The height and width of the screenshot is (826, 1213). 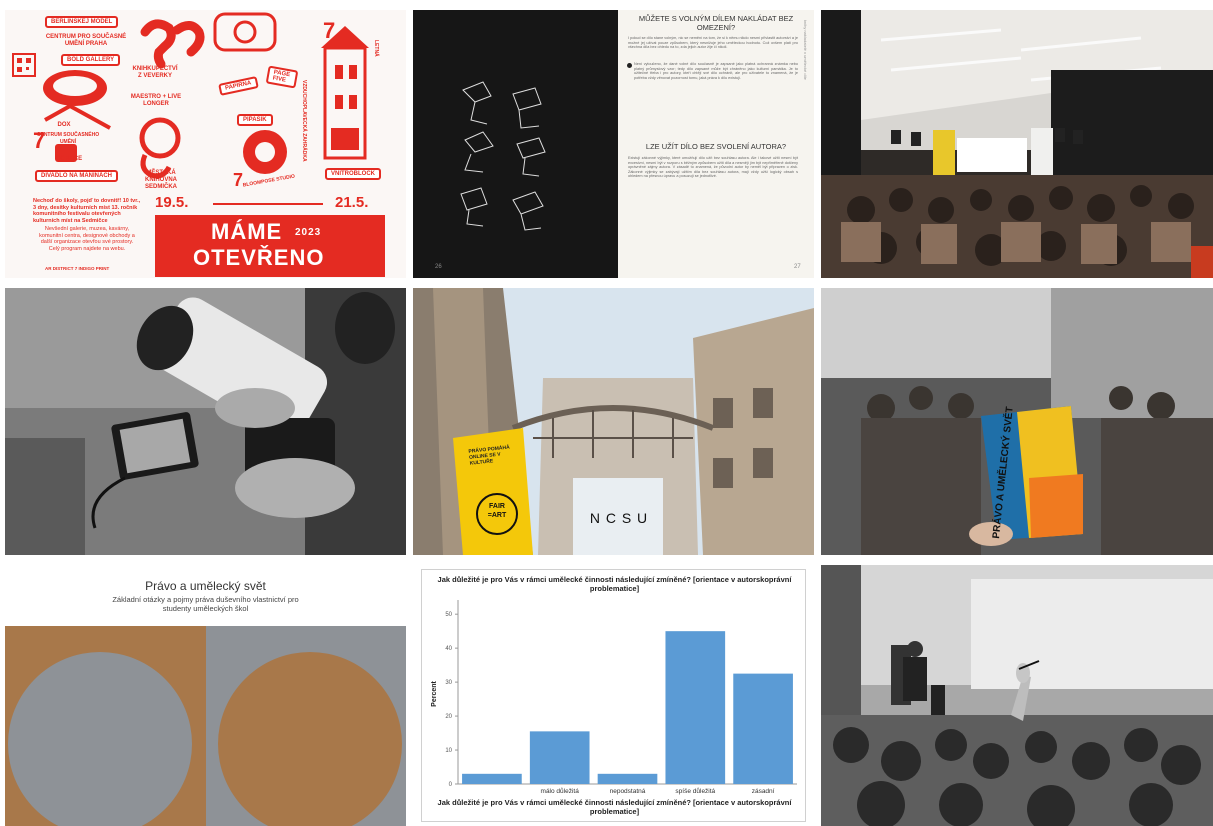 What do you see at coordinates (91, 60) in the screenshot?
I see `poster-label-bold: BOLD GALLERY` at bounding box center [91, 60].